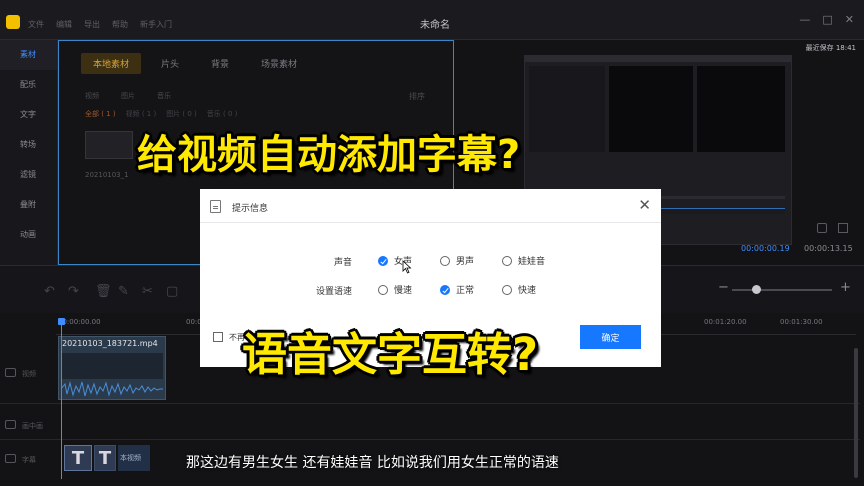  What do you see at coordinates (123, 291) in the screenshot?
I see `pen-icon: ✎` at bounding box center [123, 291].